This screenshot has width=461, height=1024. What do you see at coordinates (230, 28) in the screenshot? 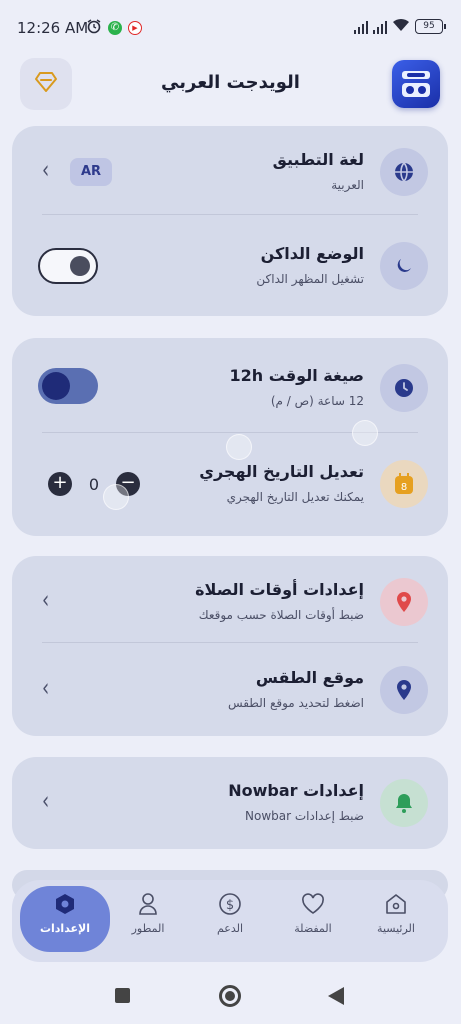
I see `status-bar: 12:26 AM ✆ ▶ 95` at bounding box center [230, 28].